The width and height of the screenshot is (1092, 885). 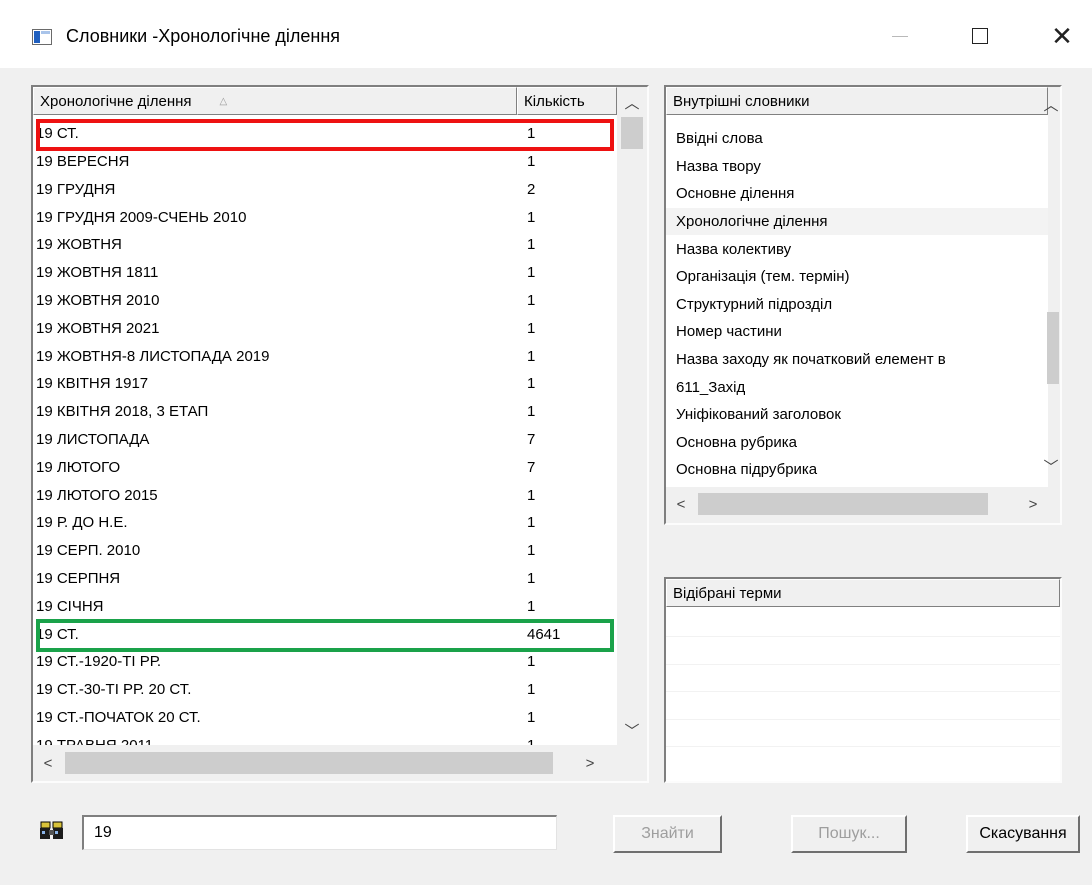 I want to click on list-item: Структурний підрозділ, so click(x=857, y=305).